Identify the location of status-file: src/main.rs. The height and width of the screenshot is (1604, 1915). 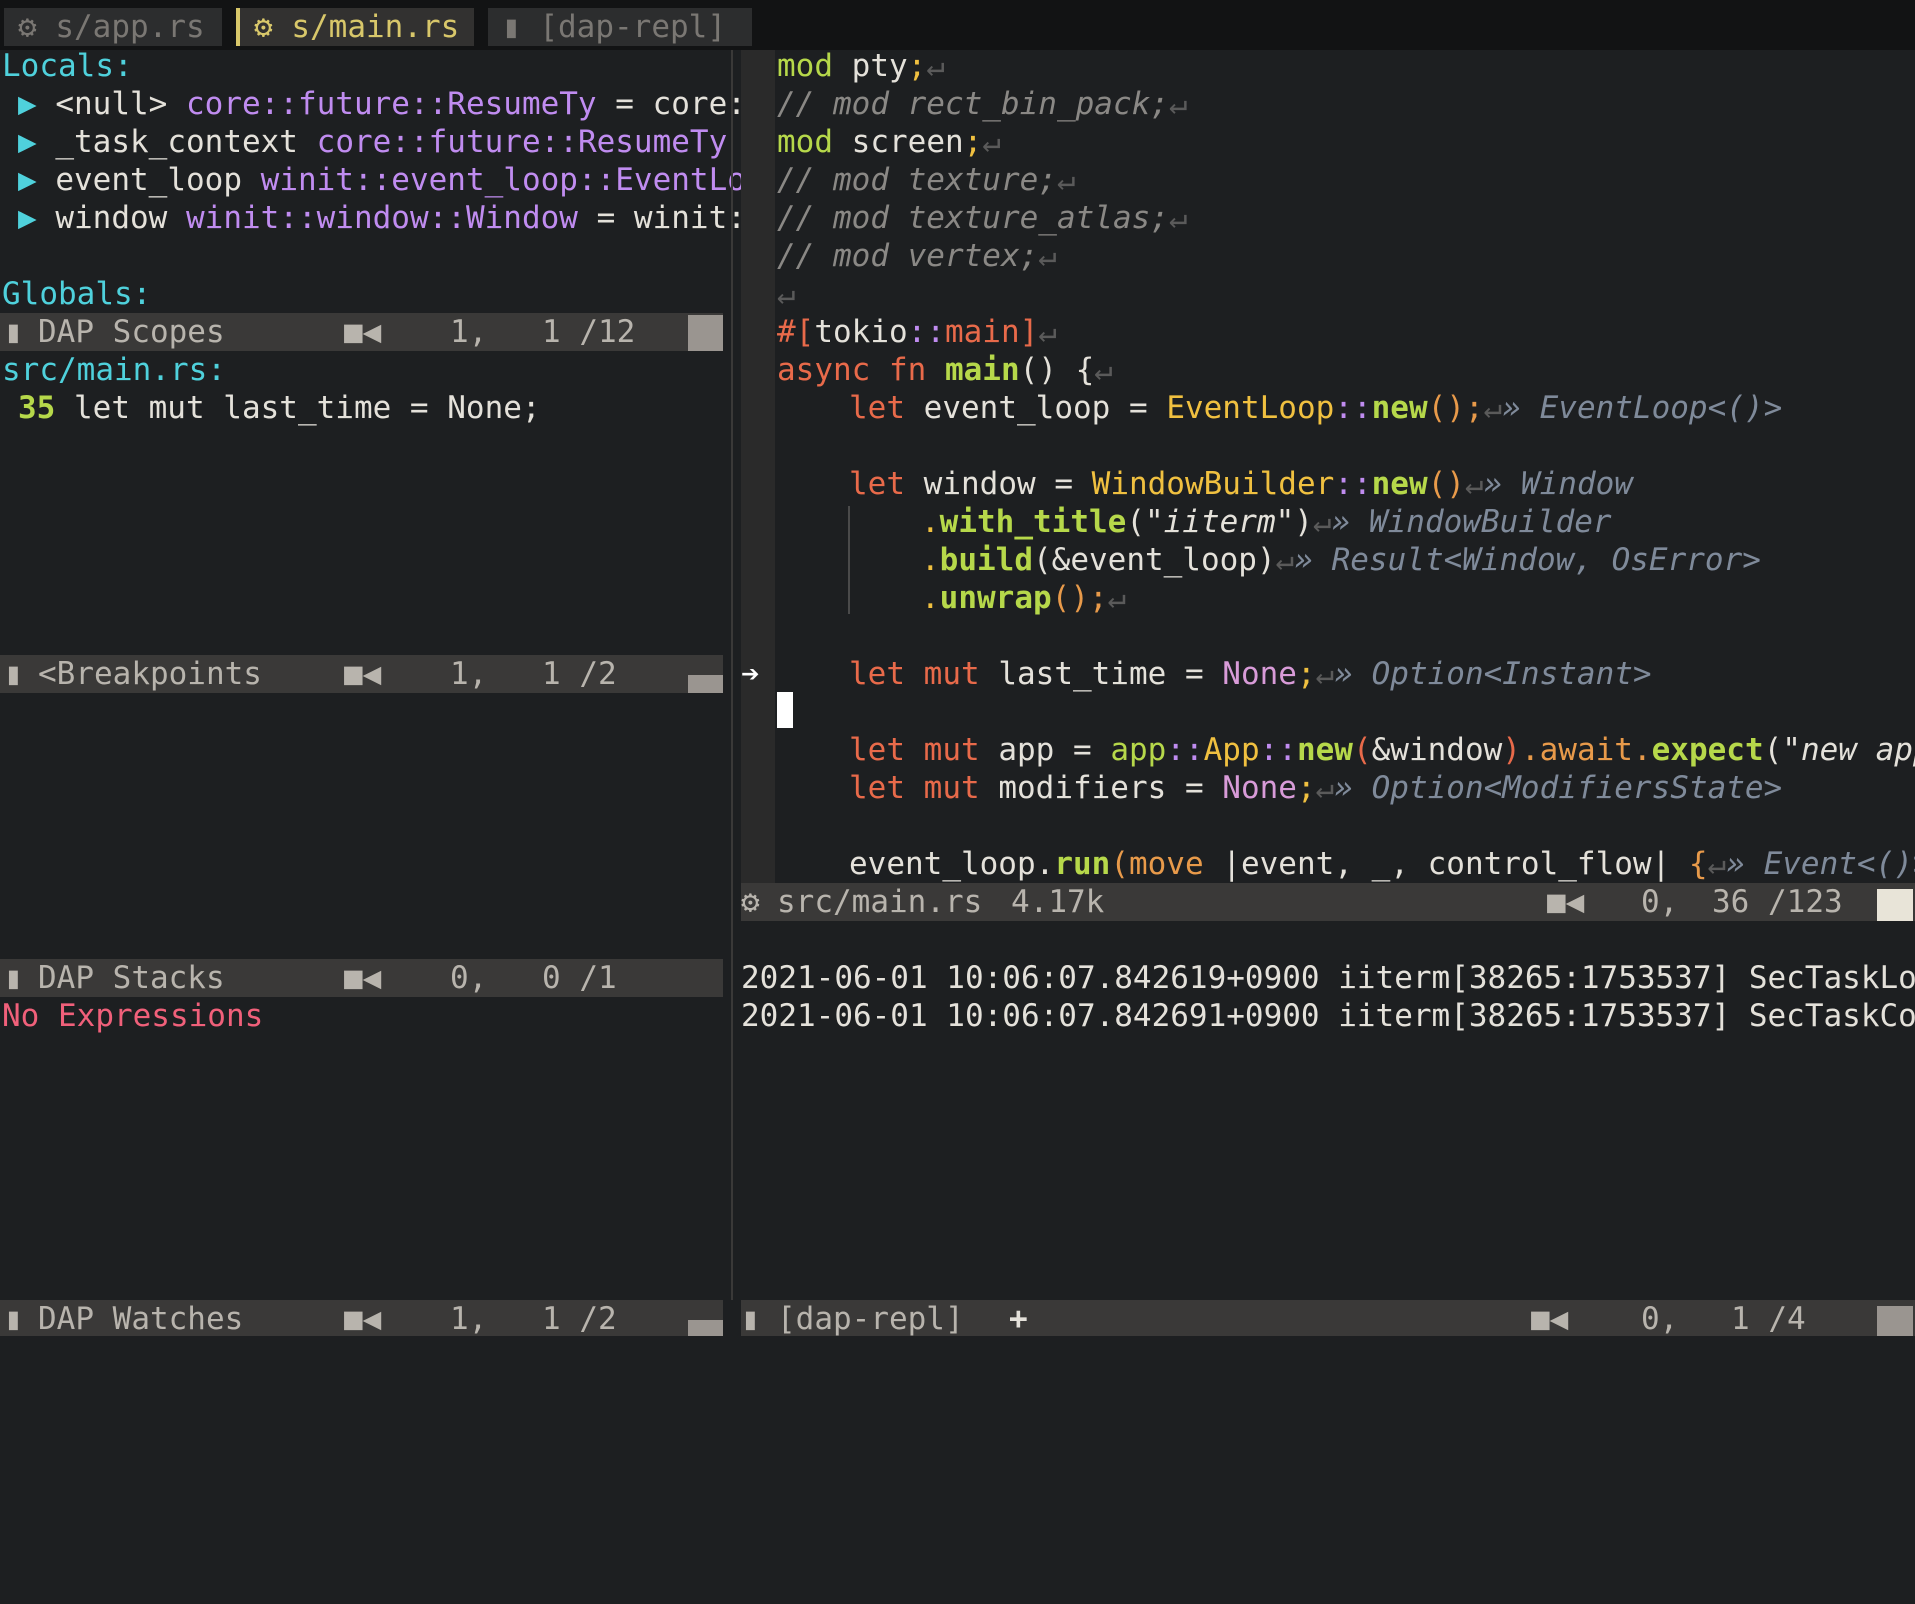
(880, 902).